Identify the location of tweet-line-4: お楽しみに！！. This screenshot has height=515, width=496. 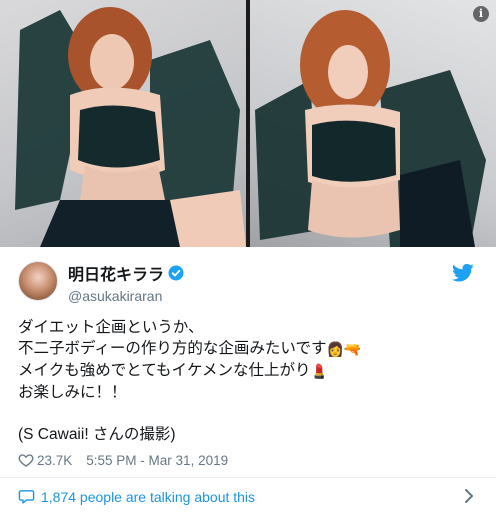
(72, 392).